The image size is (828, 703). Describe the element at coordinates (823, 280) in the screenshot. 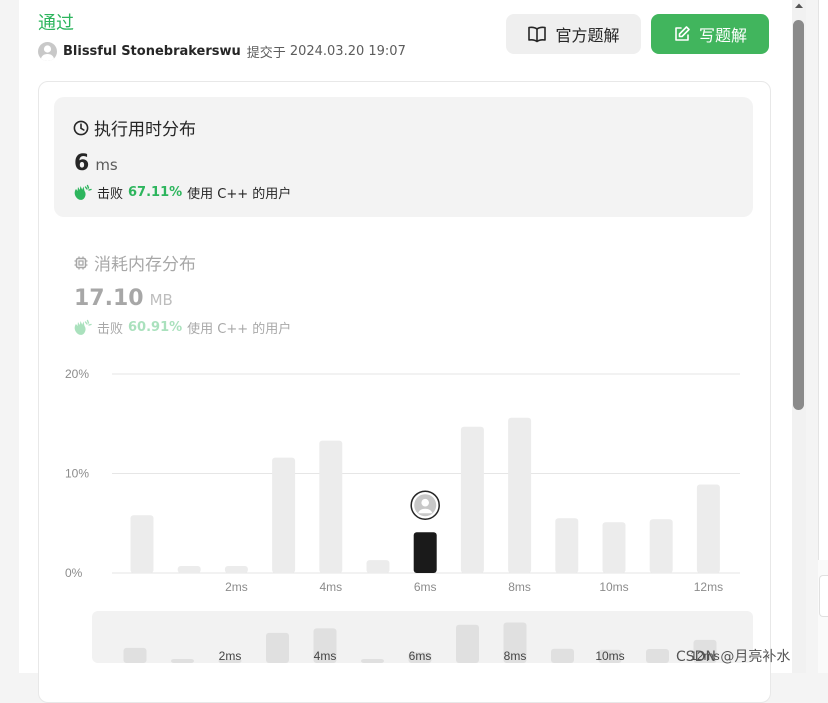

I see `side-panel-edge` at that location.